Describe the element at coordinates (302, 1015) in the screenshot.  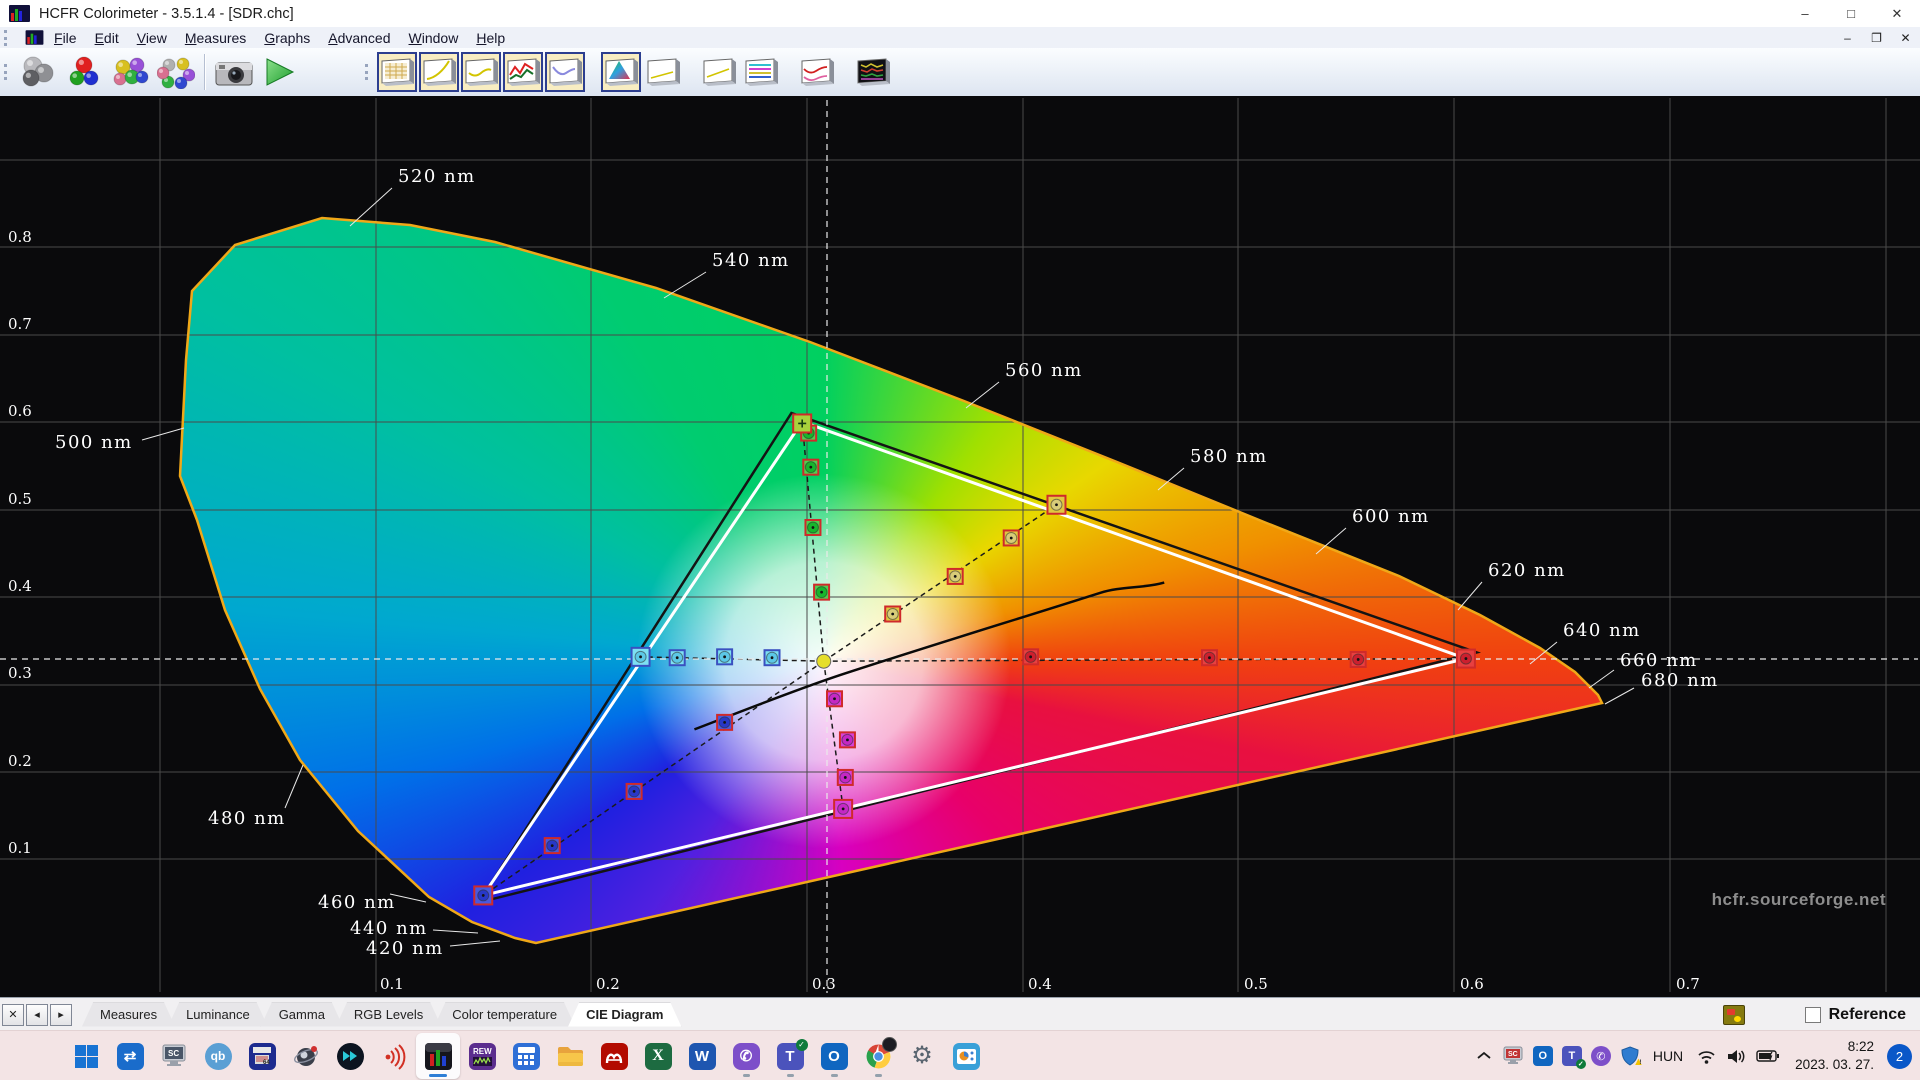
I see `tab-gamma: Gamma` at that location.